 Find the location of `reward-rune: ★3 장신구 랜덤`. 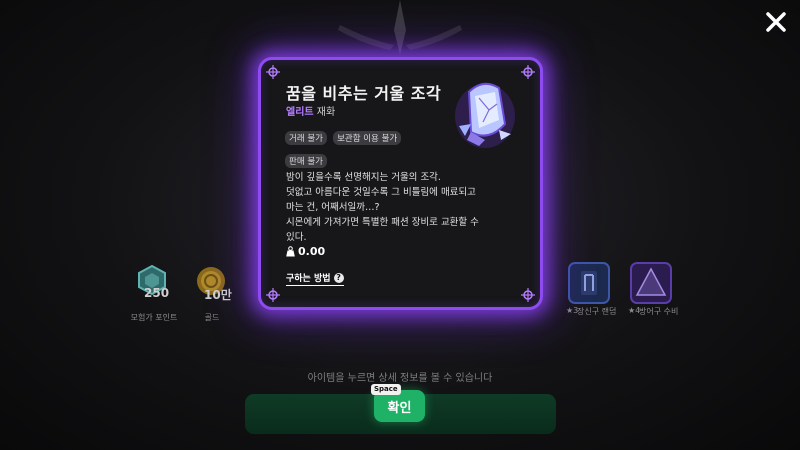

reward-rune: ★3 장신구 랜덤 is located at coordinates (590, 295).